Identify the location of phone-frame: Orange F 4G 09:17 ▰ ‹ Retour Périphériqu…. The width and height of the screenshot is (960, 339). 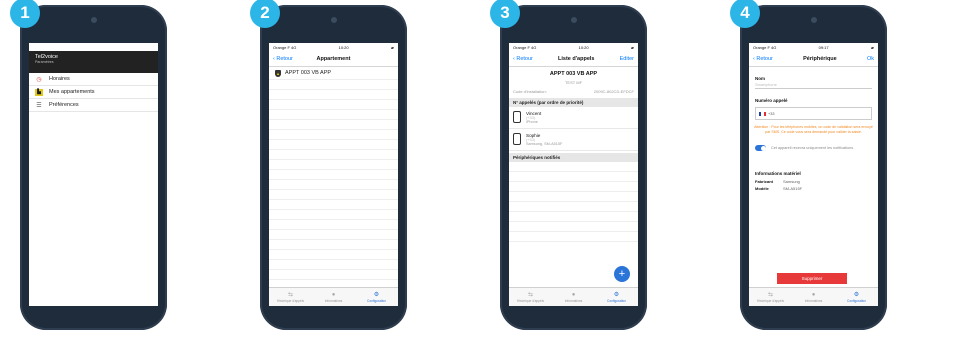
(813, 167).